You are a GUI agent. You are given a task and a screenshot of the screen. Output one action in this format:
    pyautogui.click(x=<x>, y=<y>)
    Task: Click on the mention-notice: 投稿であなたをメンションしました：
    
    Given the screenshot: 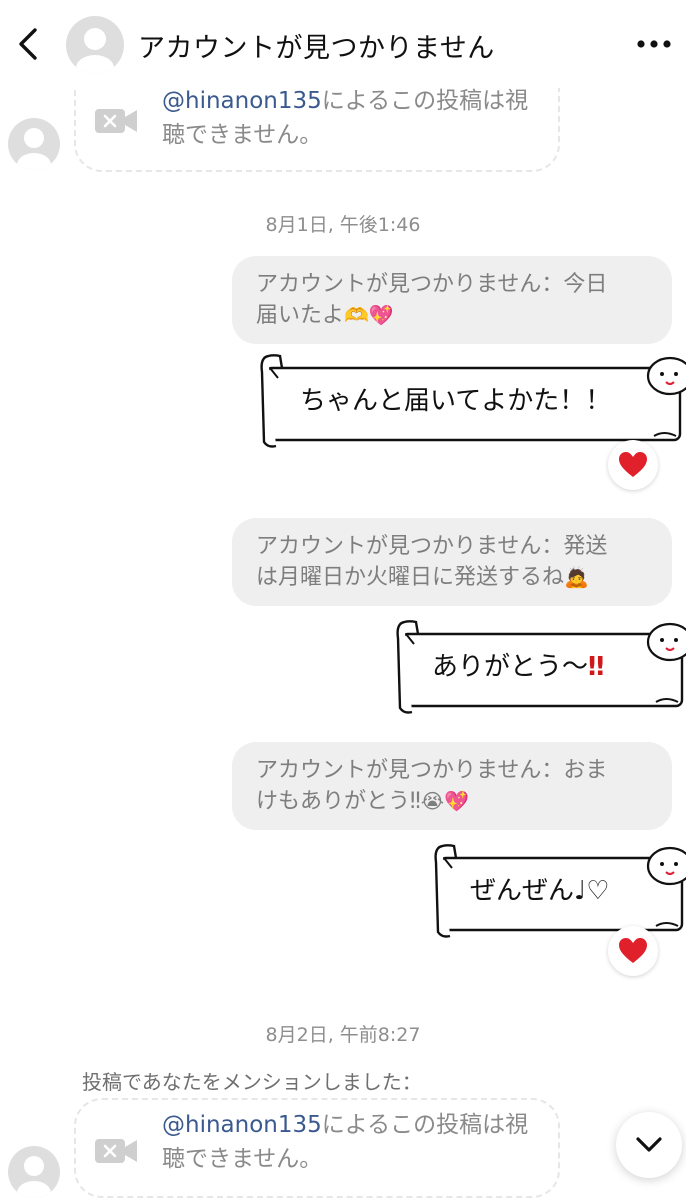 What is the action you would take?
    pyautogui.click(x=252, y=1082)
    